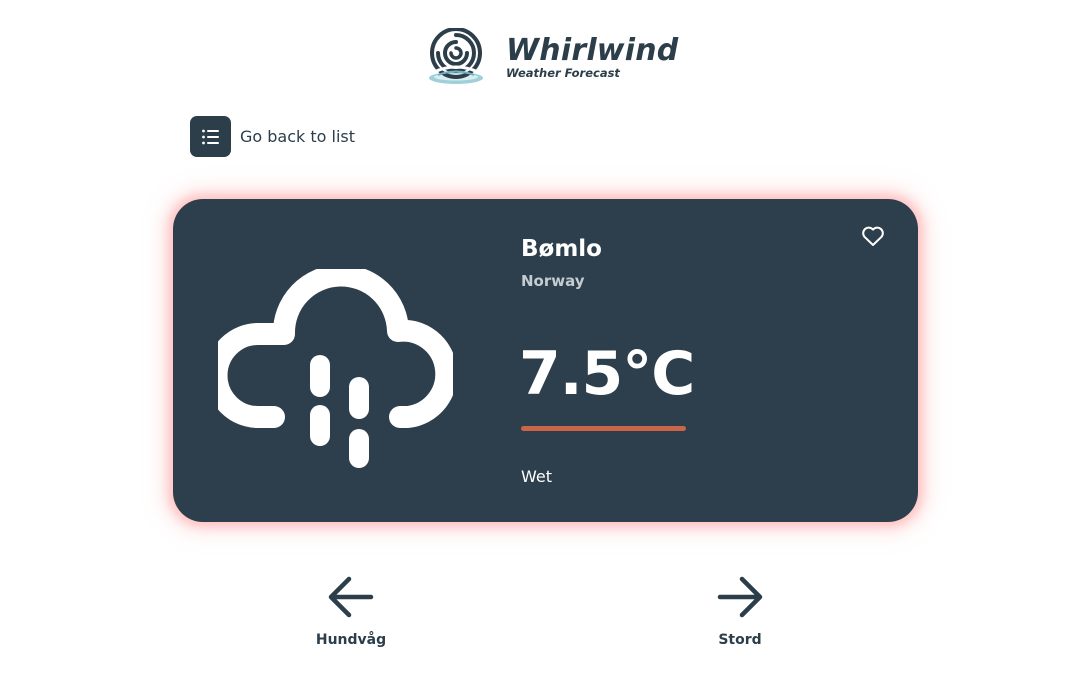  I want to click on city-name: Bømlo, so click(561, 249).